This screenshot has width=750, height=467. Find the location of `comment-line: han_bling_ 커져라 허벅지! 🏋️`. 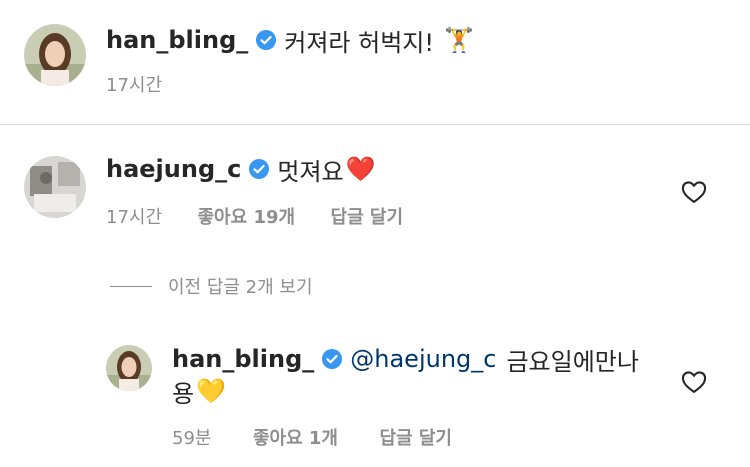

comment-line: han_bling_ 커져라 허벅지! 🏋️ is located at coordinates (290, 40).